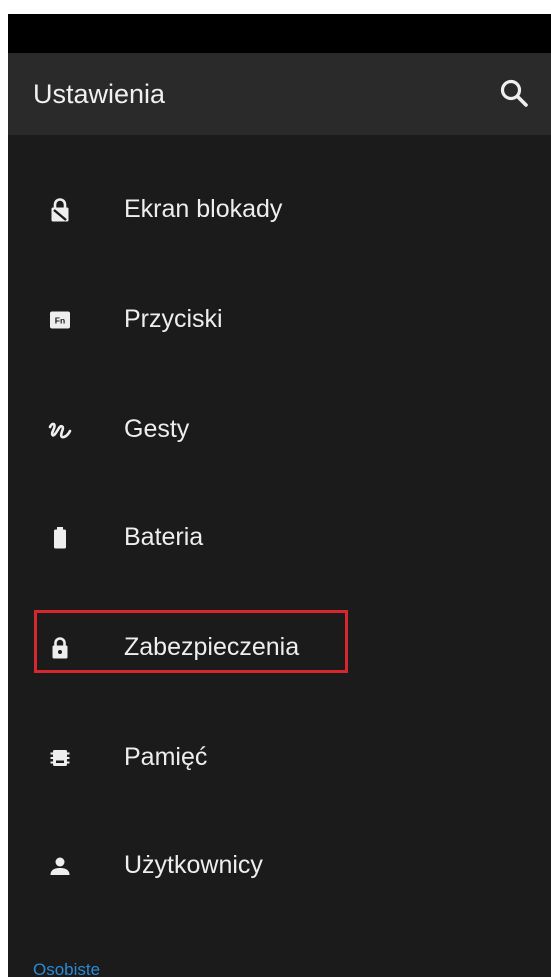  I want to click on settings-item-lock-screen: Ekran blokady, so click(279, 210).